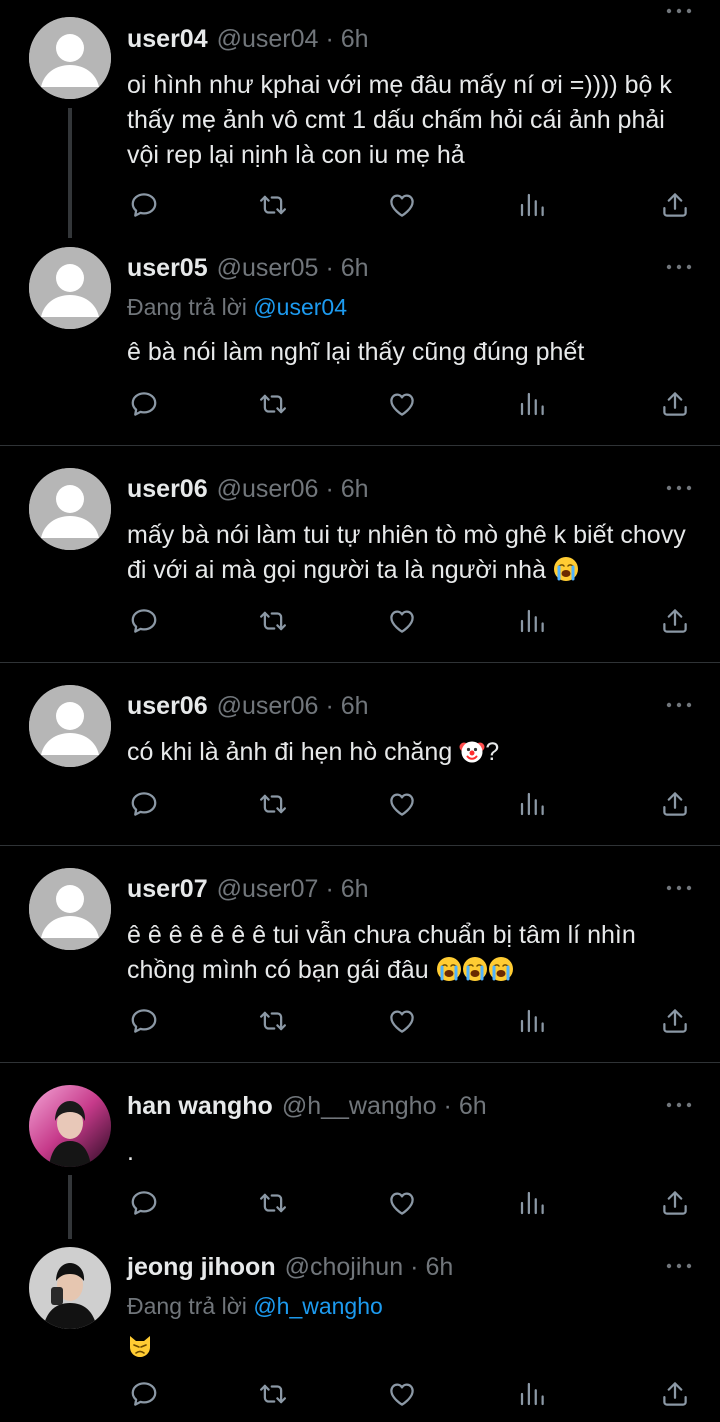 The width and height of the screenshot is (720, 1422). Describe the element at coordinates (268, 268) in the screenshot. I see `handle: @user05` at that location.